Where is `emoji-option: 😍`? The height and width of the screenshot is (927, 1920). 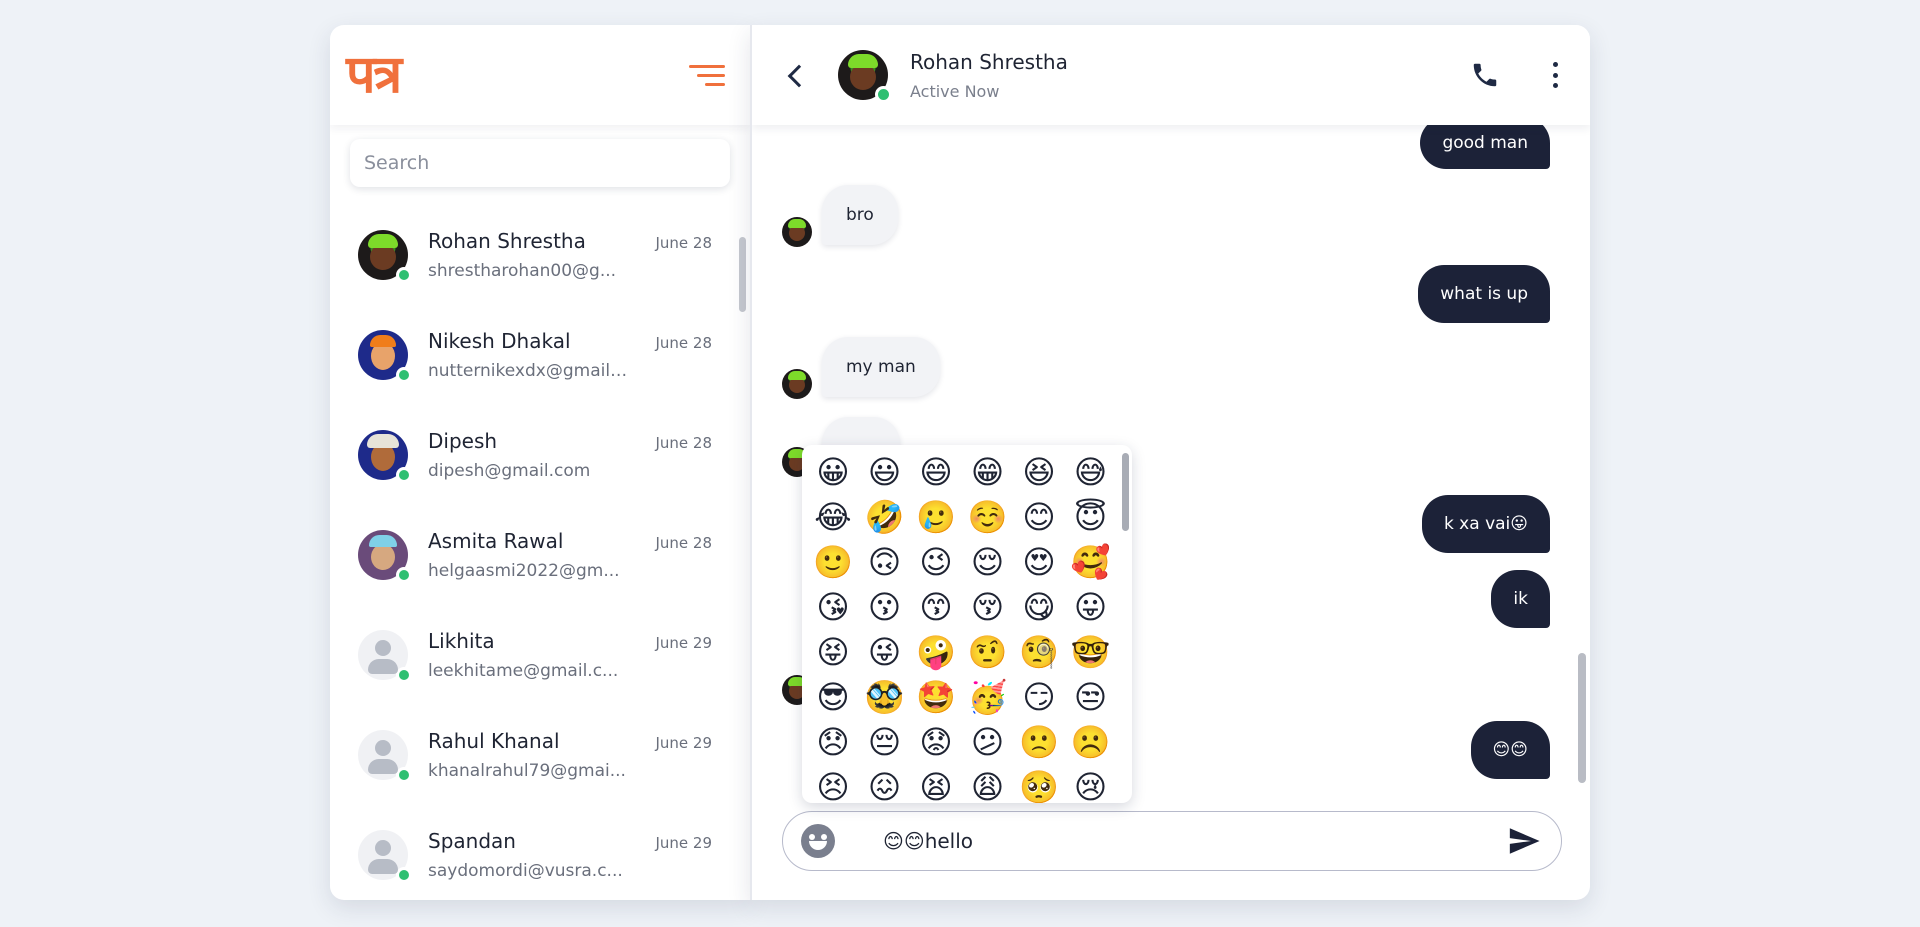 emoji-option: 😍 is located at coordinates (1039, 562).